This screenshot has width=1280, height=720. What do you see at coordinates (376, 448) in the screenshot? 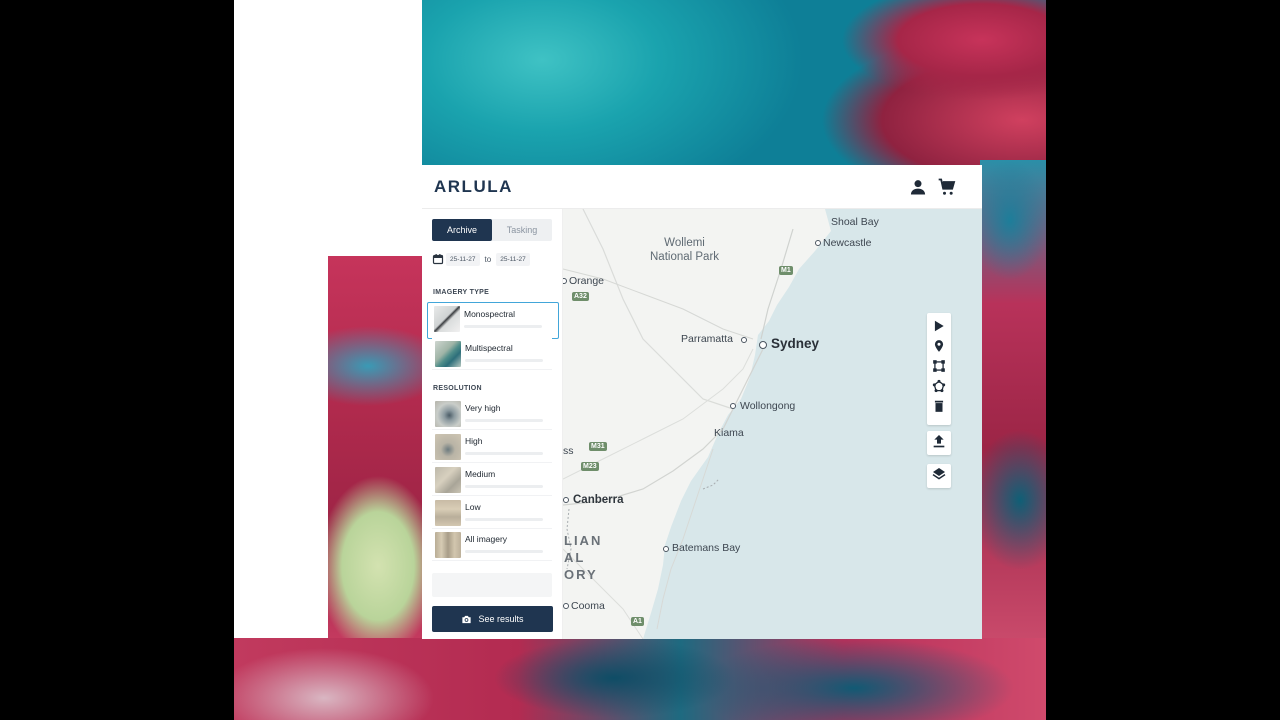
I see `satellite-image-left` at bounding box center [376, 448].